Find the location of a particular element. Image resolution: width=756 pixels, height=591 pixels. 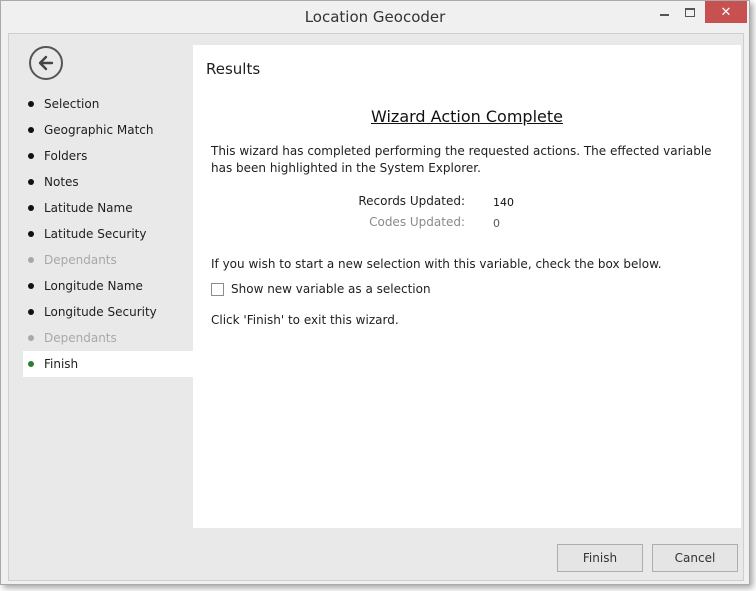

title-bar: Location Geocoder ✕ is located at coordinates (375, 17).